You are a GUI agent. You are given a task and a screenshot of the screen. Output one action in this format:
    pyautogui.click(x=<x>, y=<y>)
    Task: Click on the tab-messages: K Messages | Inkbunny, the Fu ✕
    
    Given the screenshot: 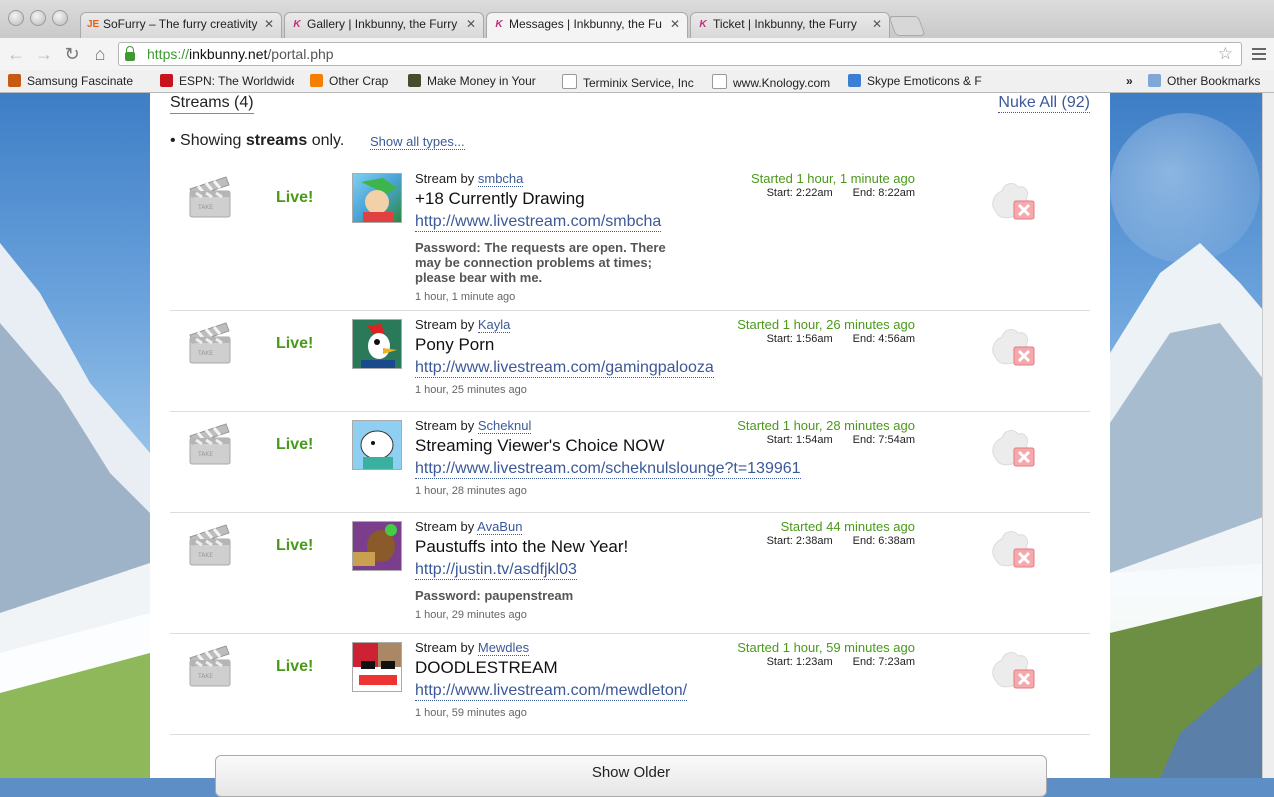 What is the action you would take?
    pyautogui.click(x=587, y=25)
    